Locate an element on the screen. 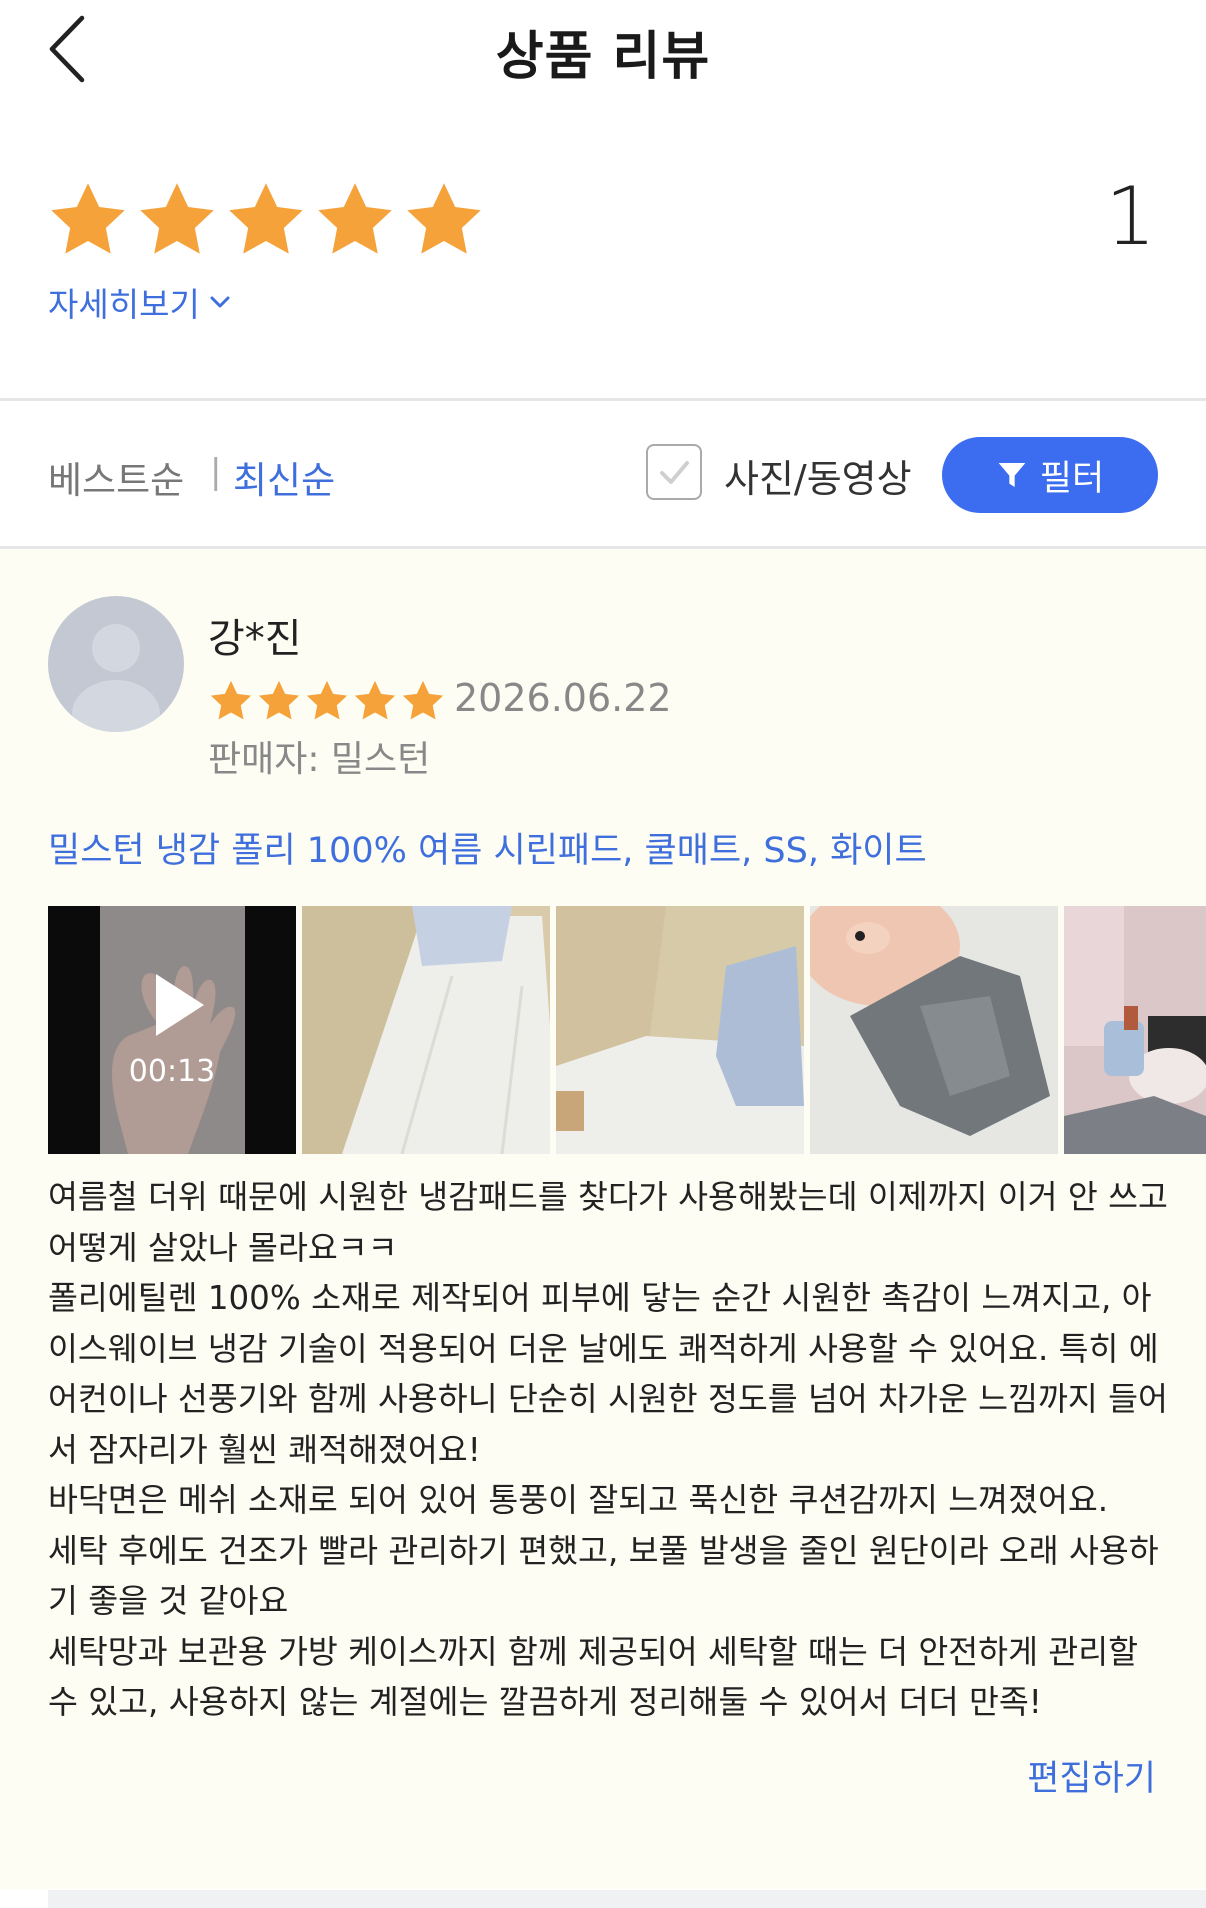 Image resolution: width=1206 pixels, height=1908 pixels. details-toggle: 자세히보기 is located at coordinates (140, 302).